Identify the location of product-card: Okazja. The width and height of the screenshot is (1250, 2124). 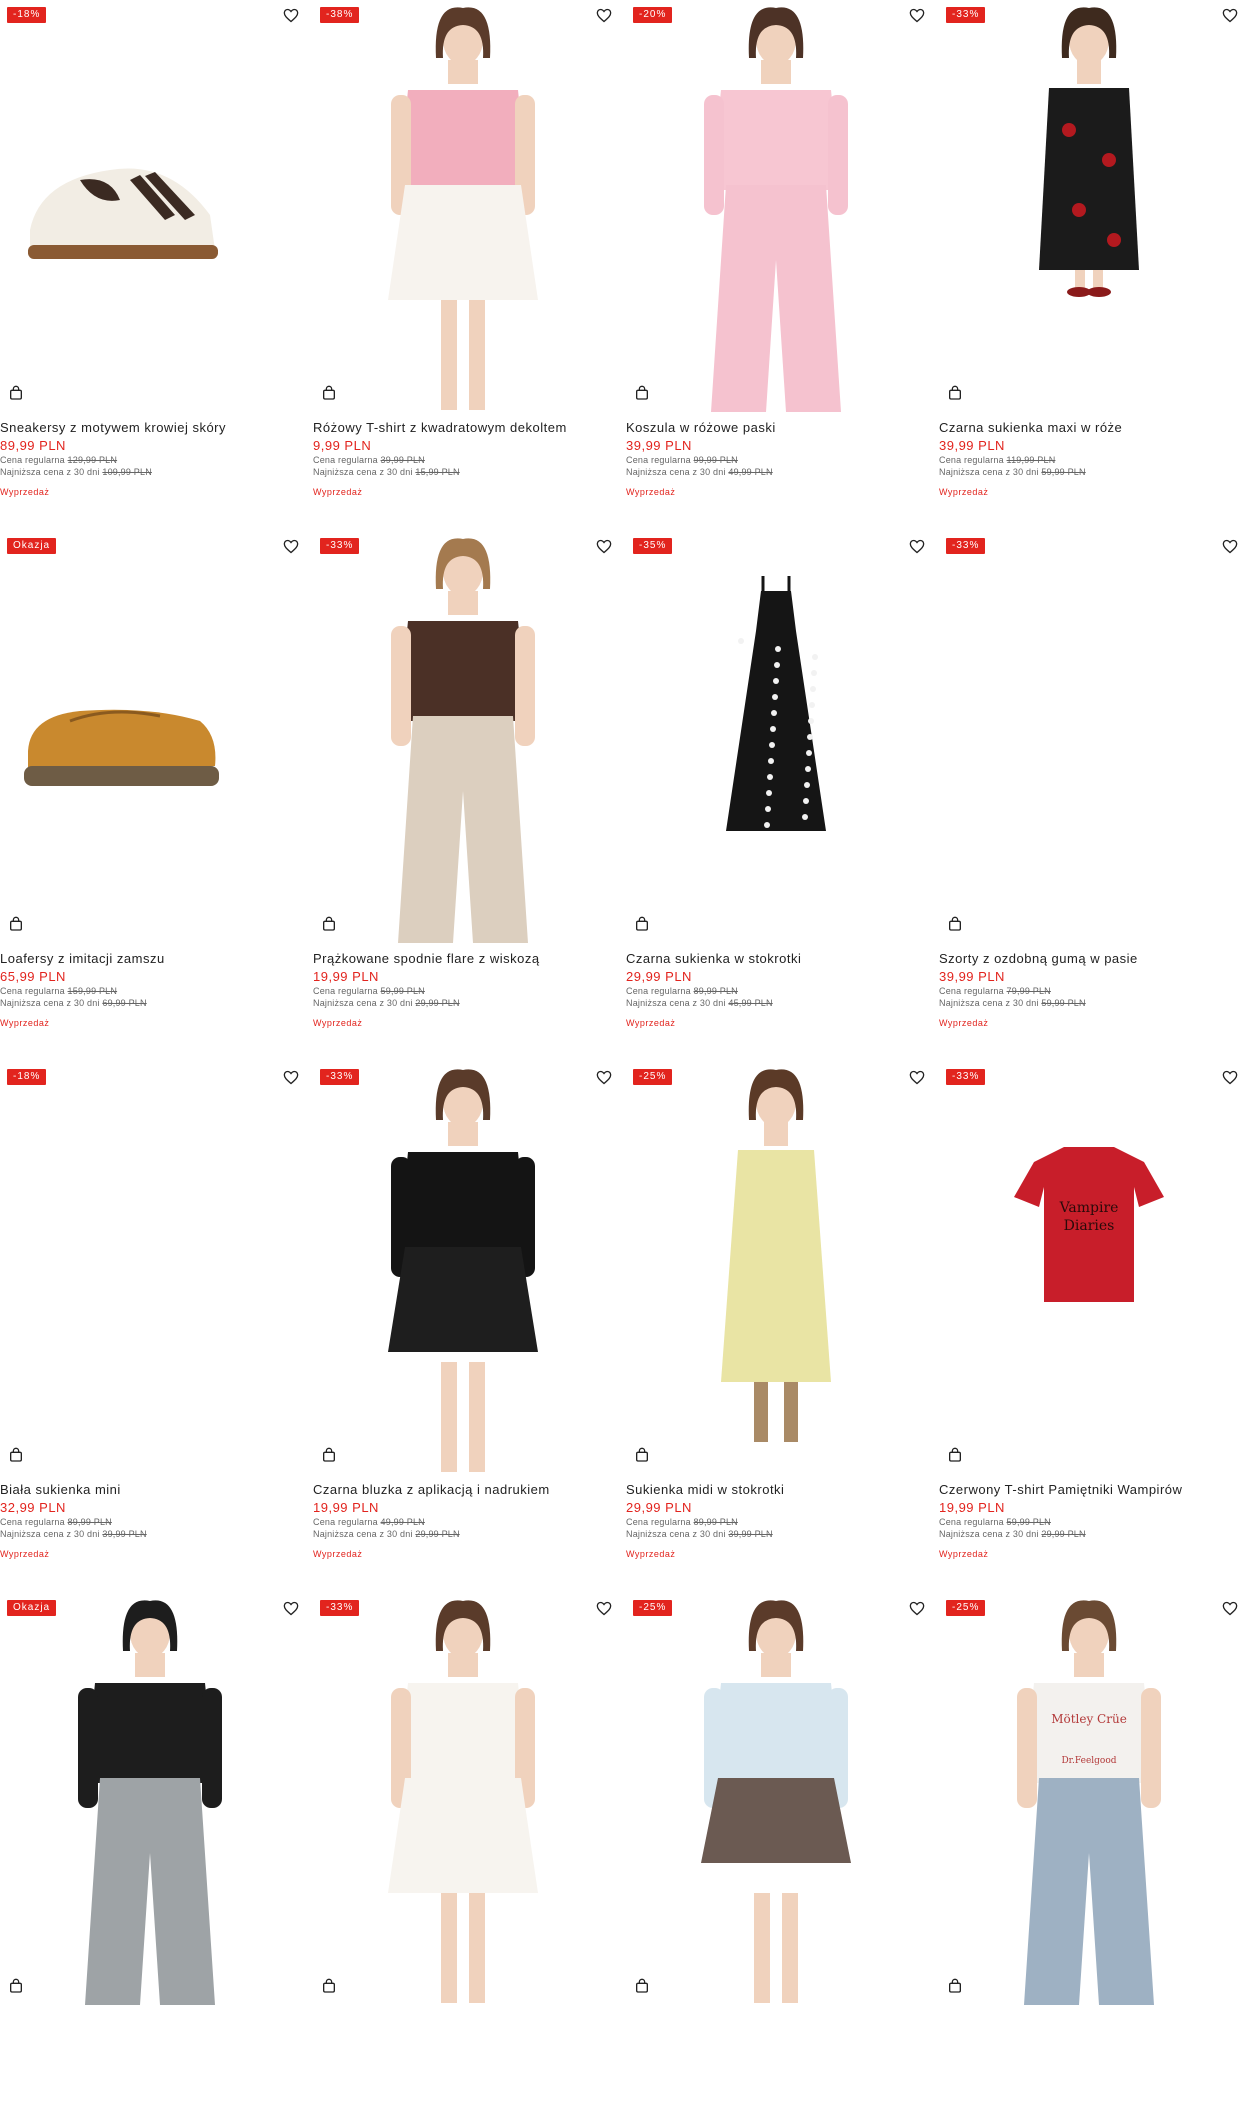
(156, 1858).